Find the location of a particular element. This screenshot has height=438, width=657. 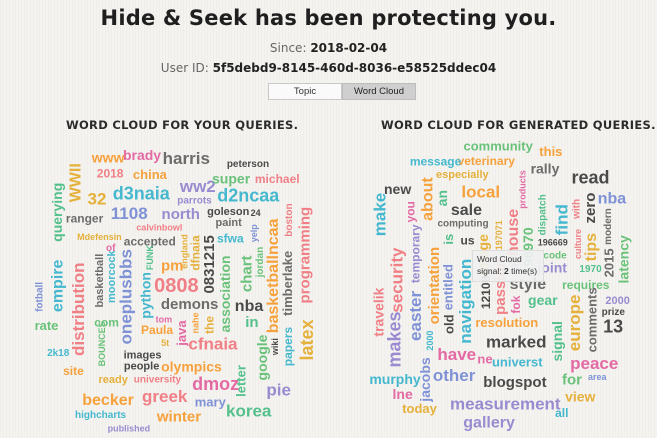

cloud-word: 5t is located at coordinates (165, 343).